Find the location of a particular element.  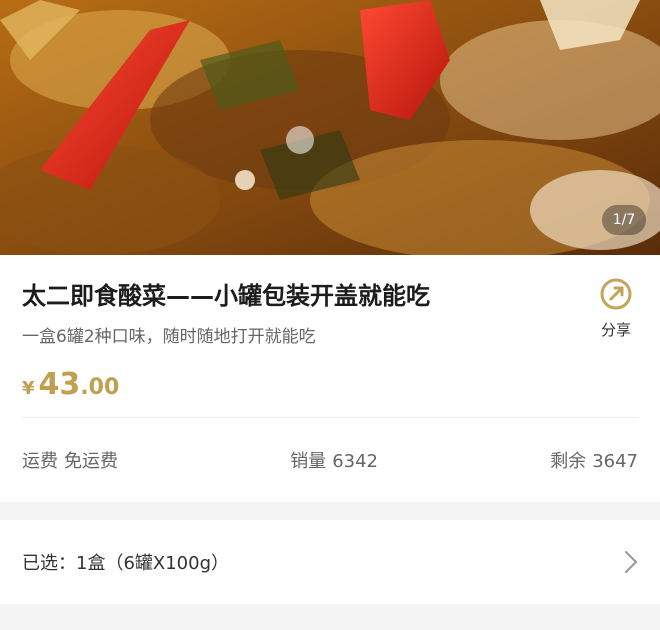

image-counter: 1/7 is located at coordinates (624, 220).